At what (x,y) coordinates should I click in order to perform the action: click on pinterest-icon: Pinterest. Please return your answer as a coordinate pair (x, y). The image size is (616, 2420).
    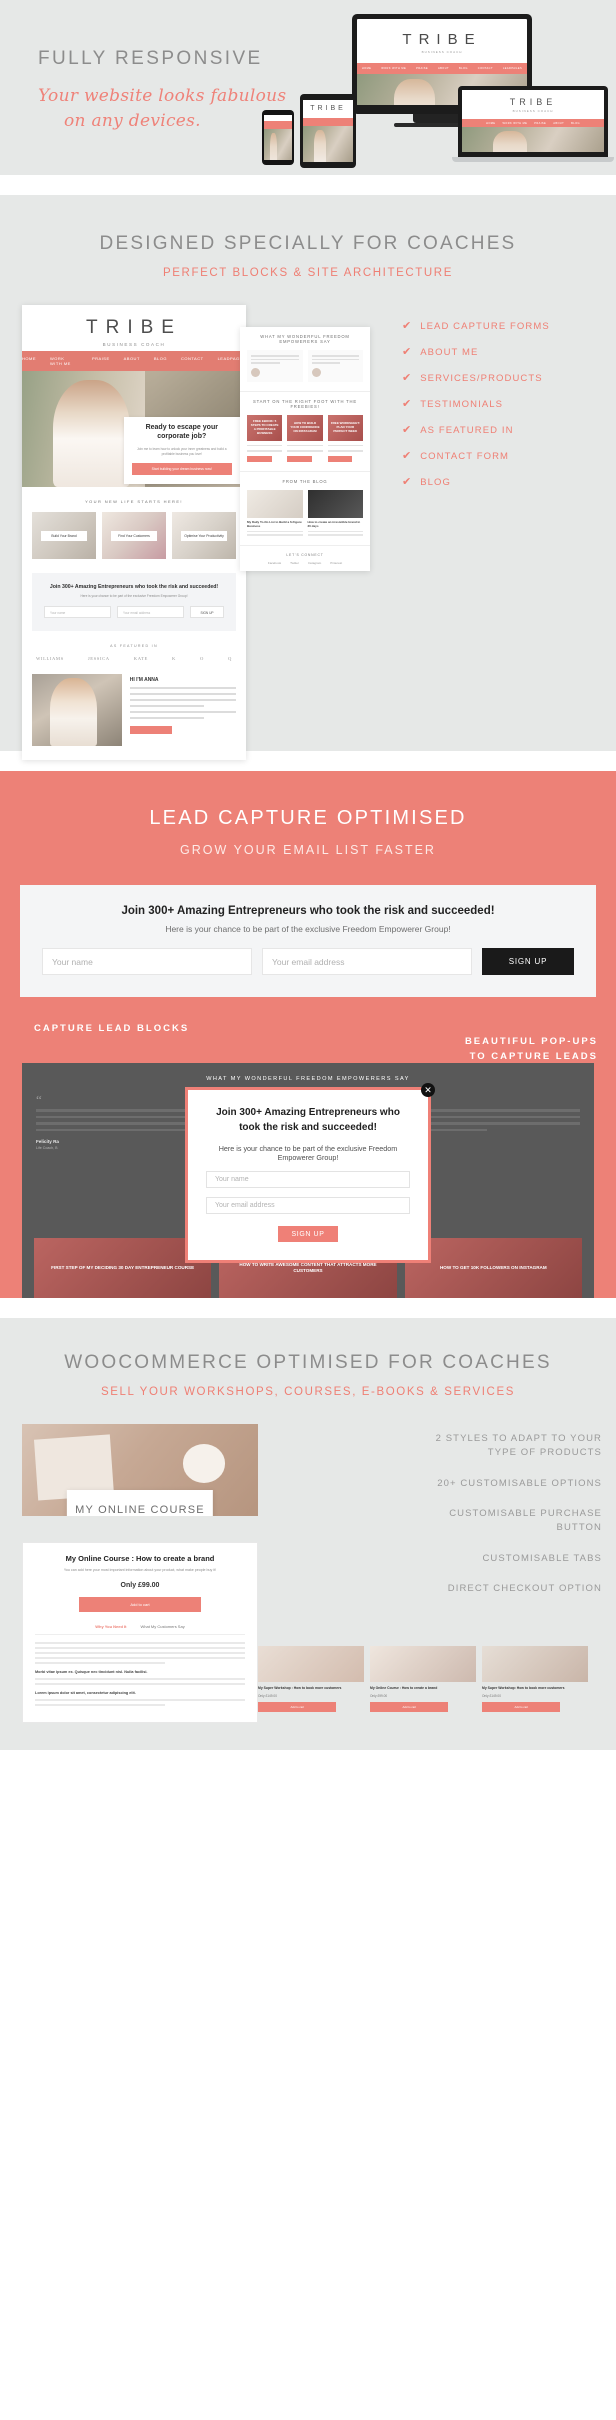
    Looking at the image, I should click on (336, 563).